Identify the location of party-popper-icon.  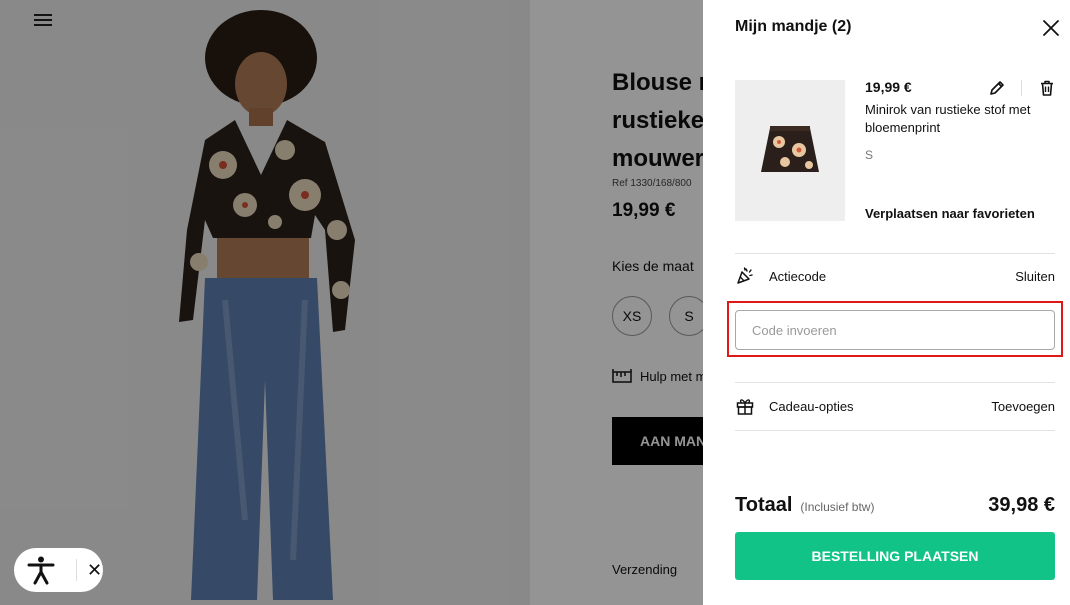
(745, 275).